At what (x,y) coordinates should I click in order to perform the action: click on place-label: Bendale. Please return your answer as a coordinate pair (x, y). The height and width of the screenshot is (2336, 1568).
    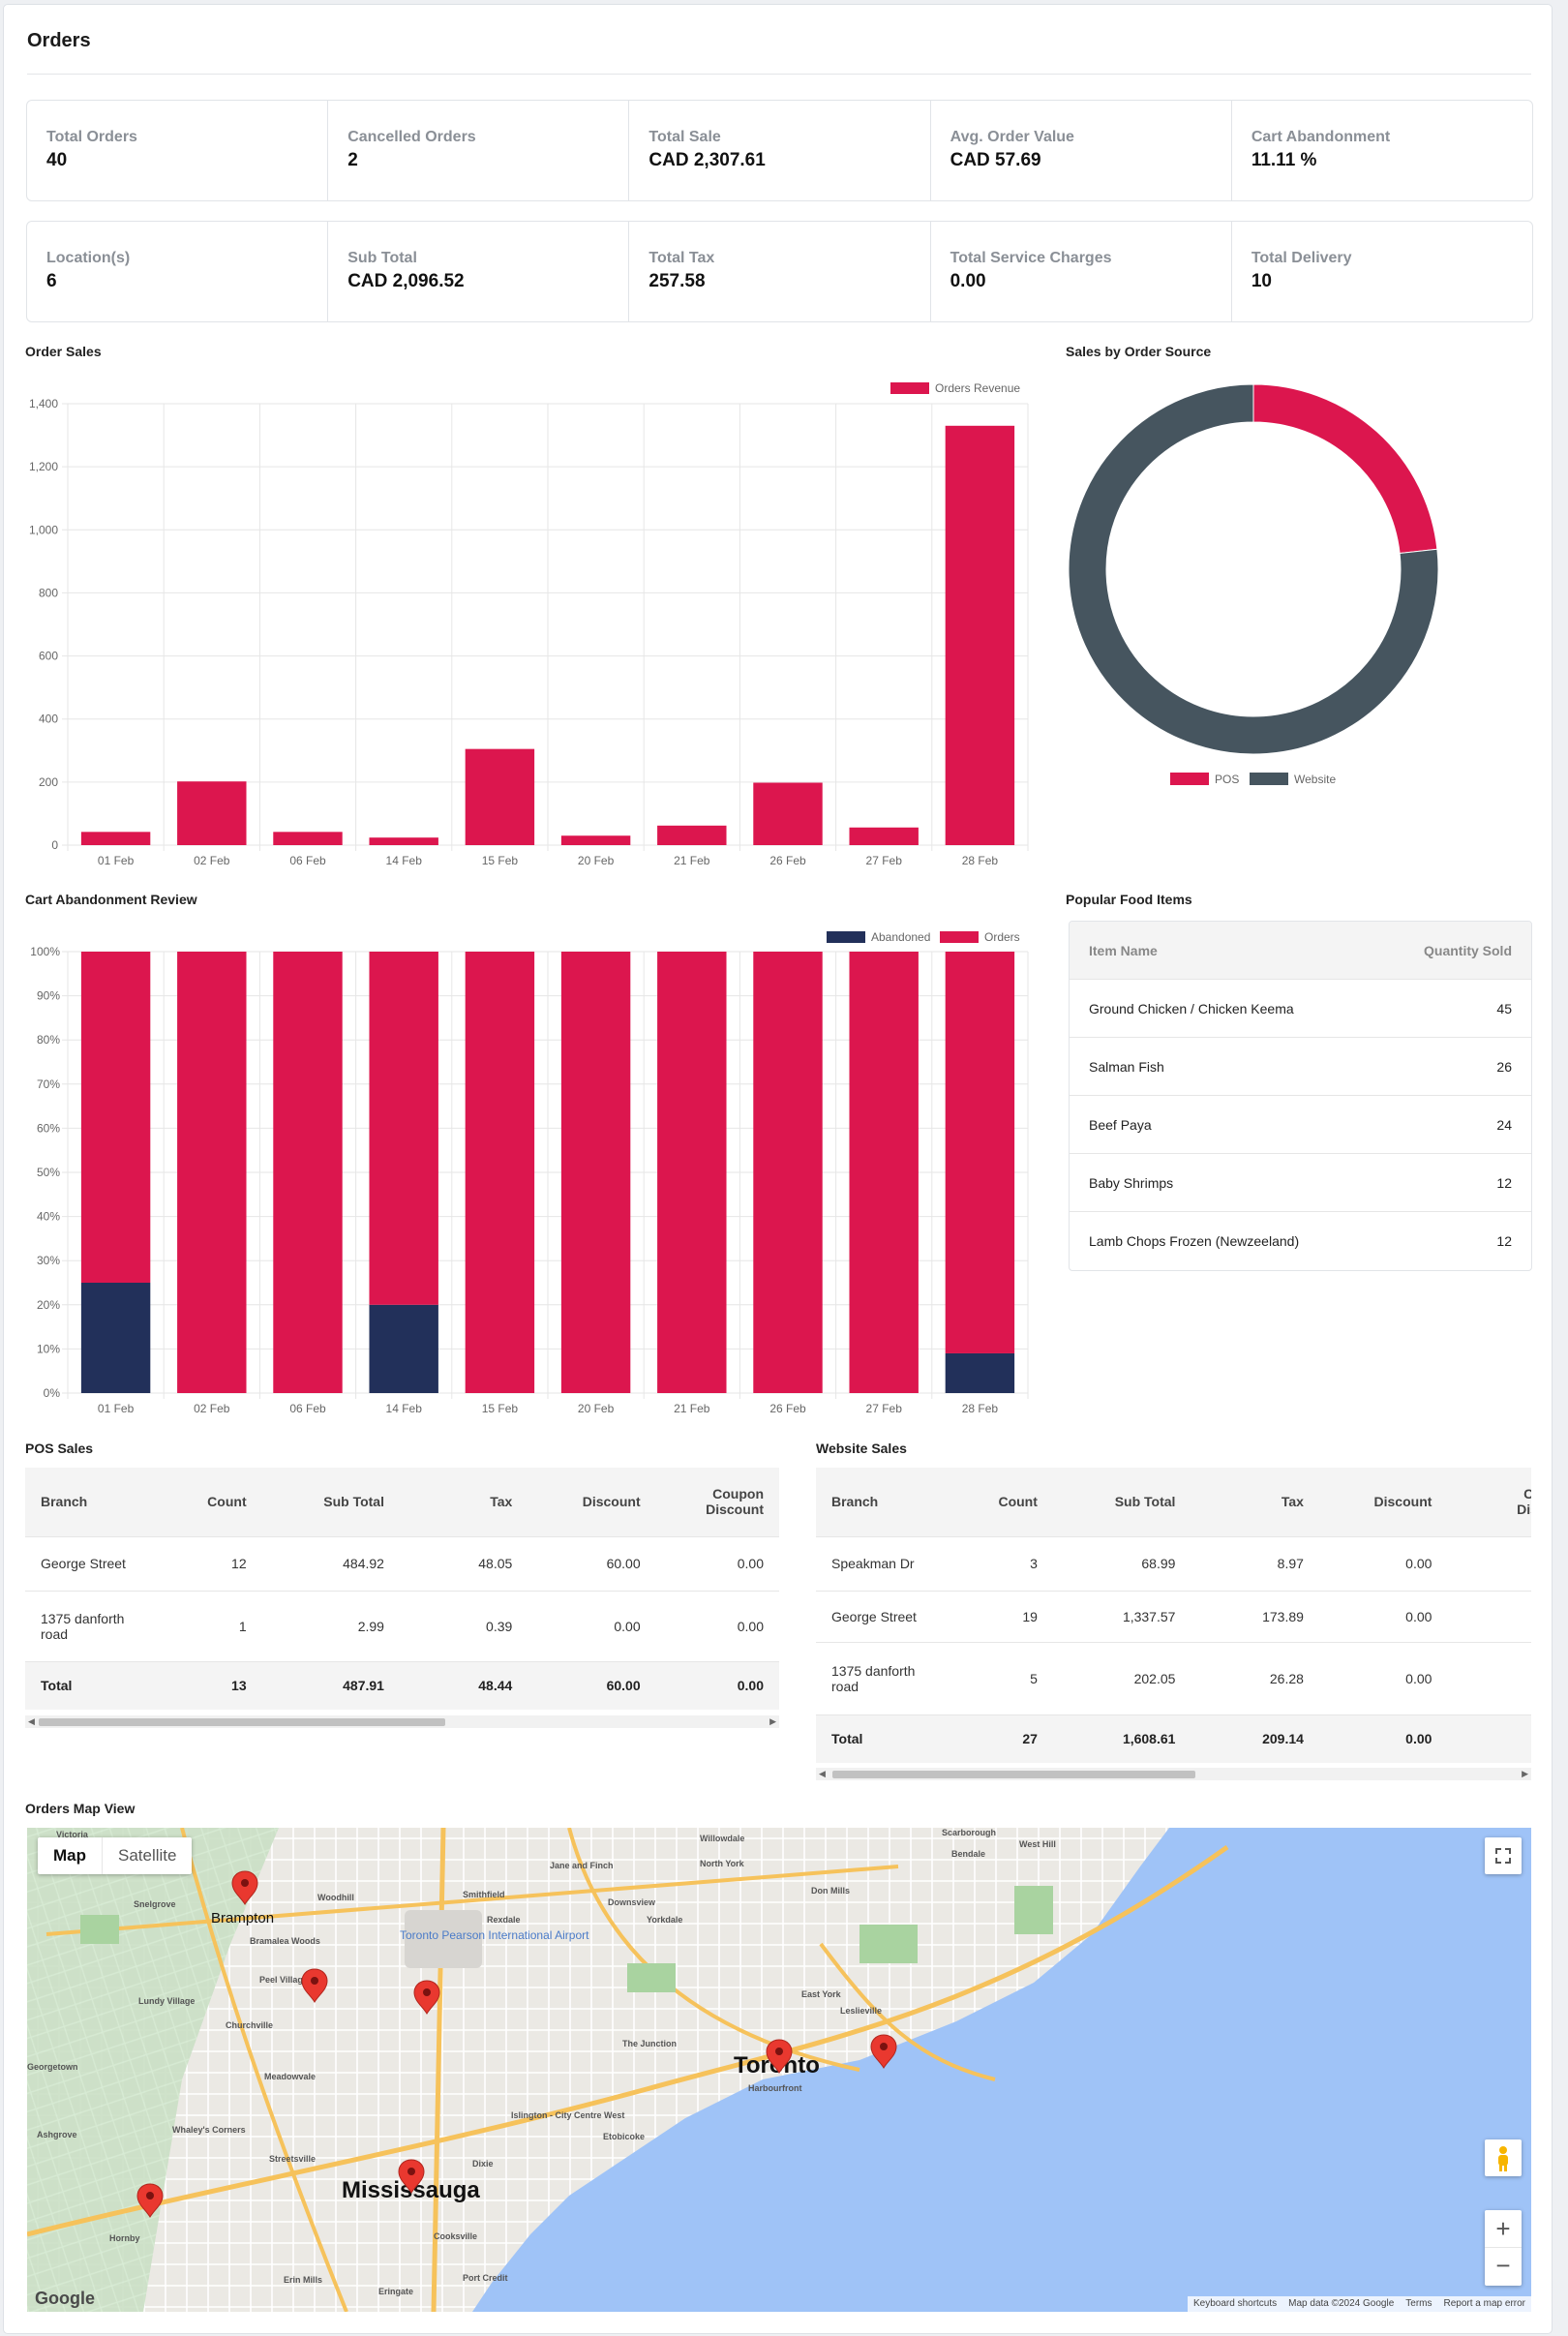
    Looking at the image, I should click on (968, 1854).